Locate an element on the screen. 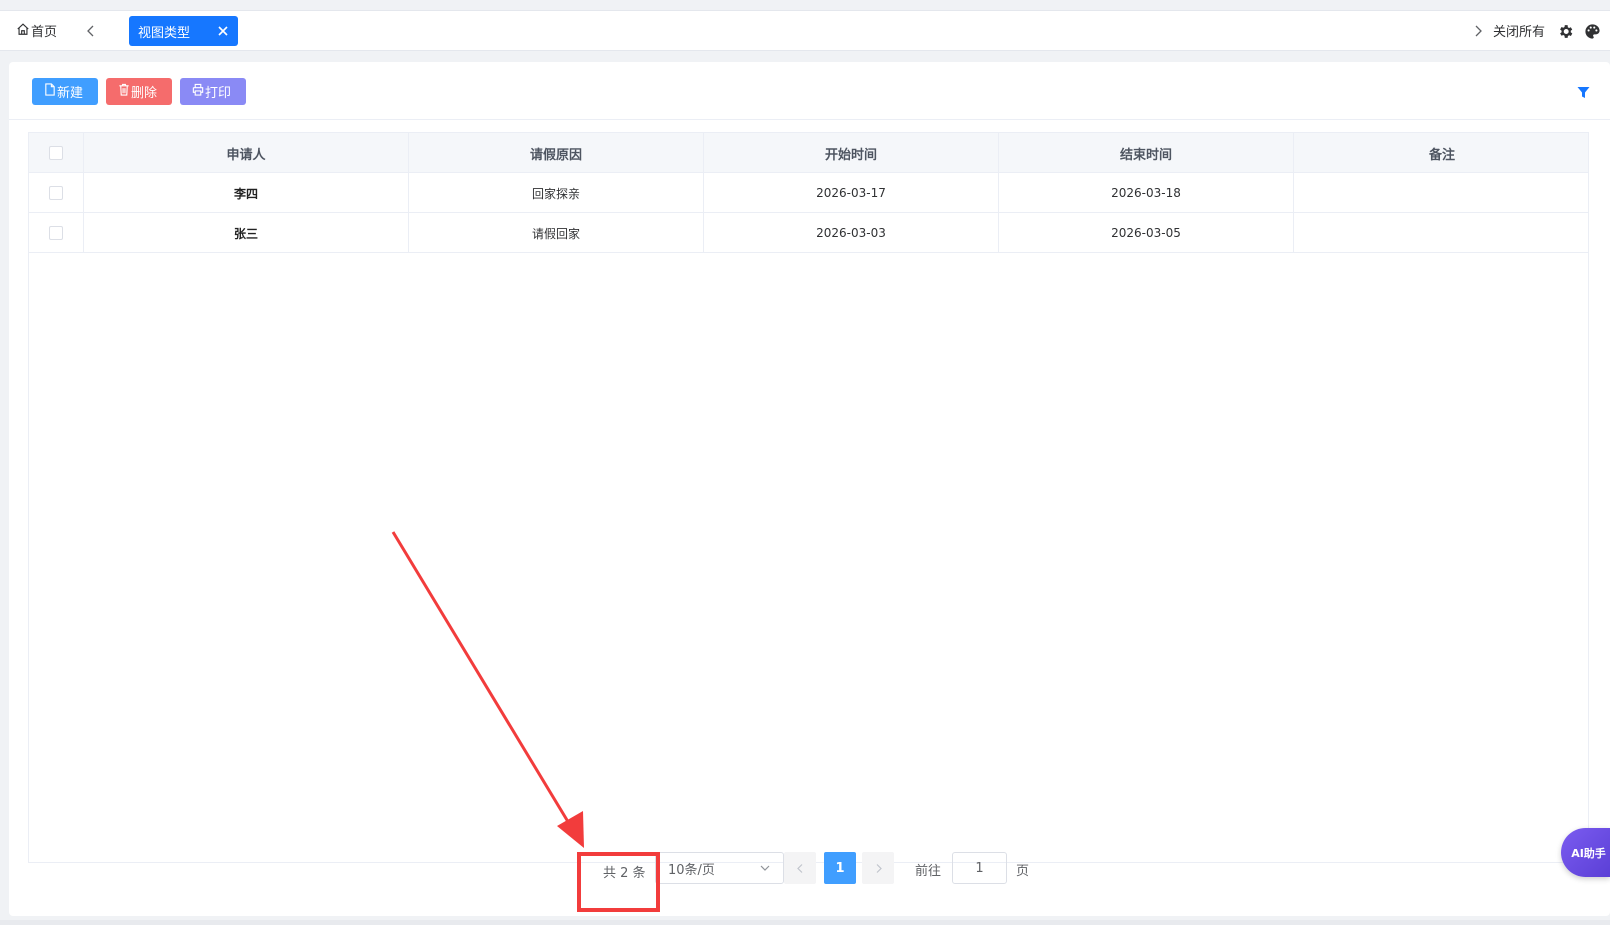 Image resolution: width=1610 pixels, height=925 pixels. gear-icon is located at coordinates (1565, 31).